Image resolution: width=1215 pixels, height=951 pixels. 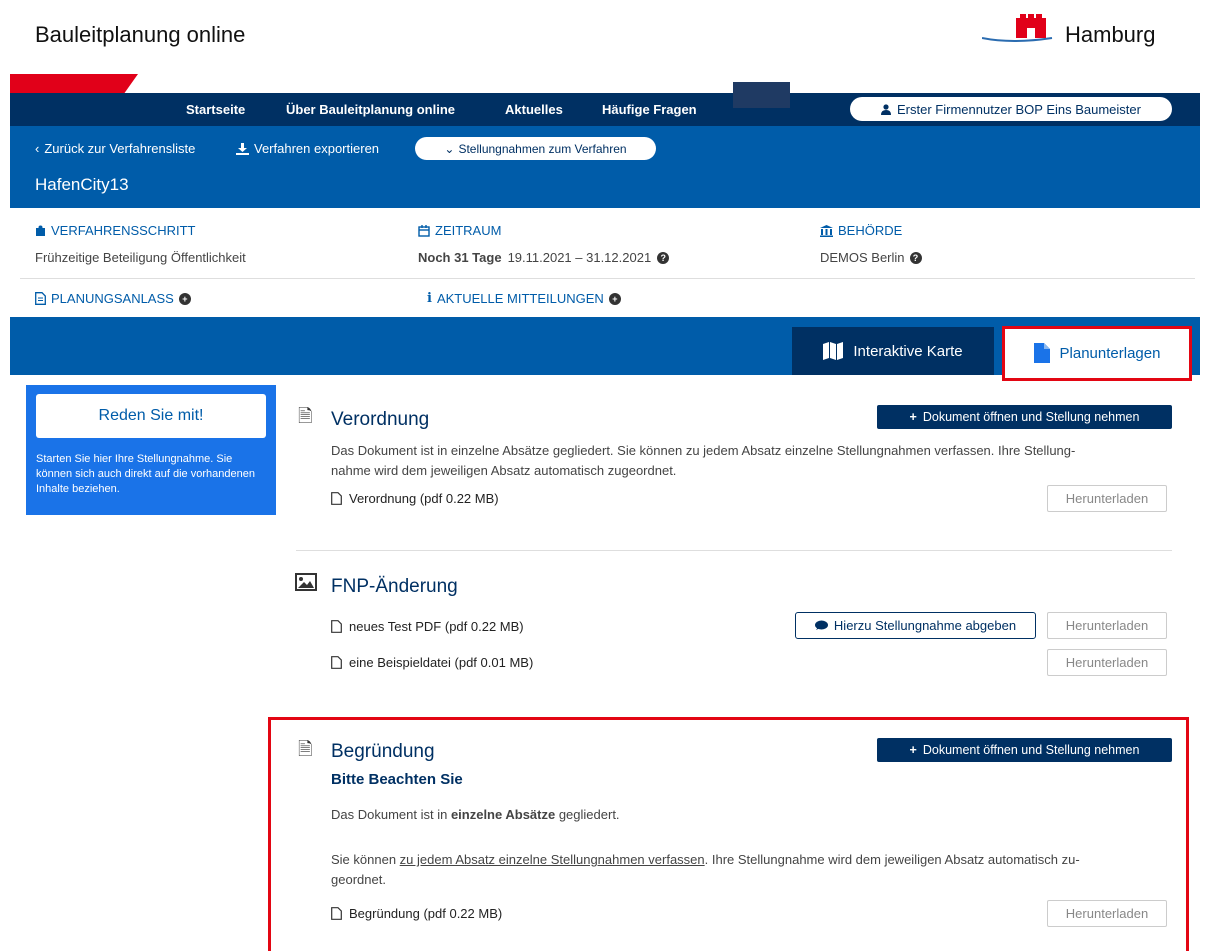 I want to click on file-link-begruendung: Begründung (pdf 0.22 MB), so click(x=416, y=913).